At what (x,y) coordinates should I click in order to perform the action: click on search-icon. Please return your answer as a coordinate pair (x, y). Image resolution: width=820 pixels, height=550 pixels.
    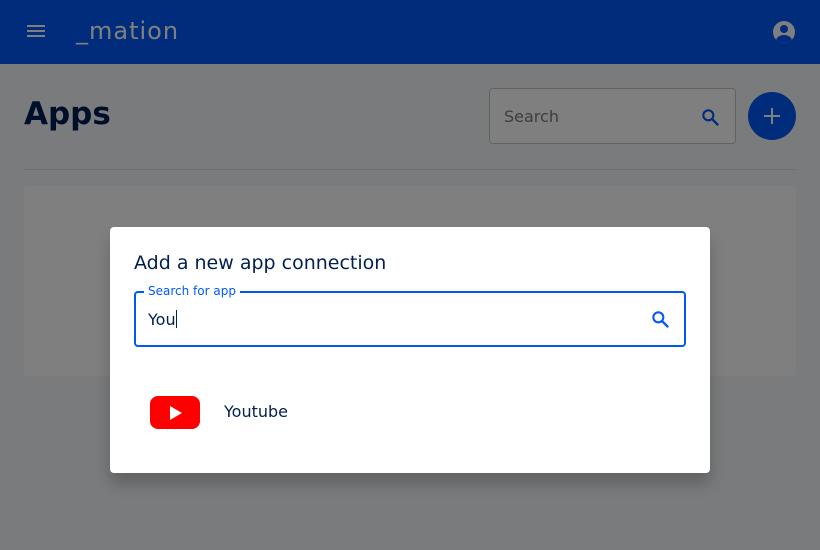
    Looking at the image, I should click on (660, 319).